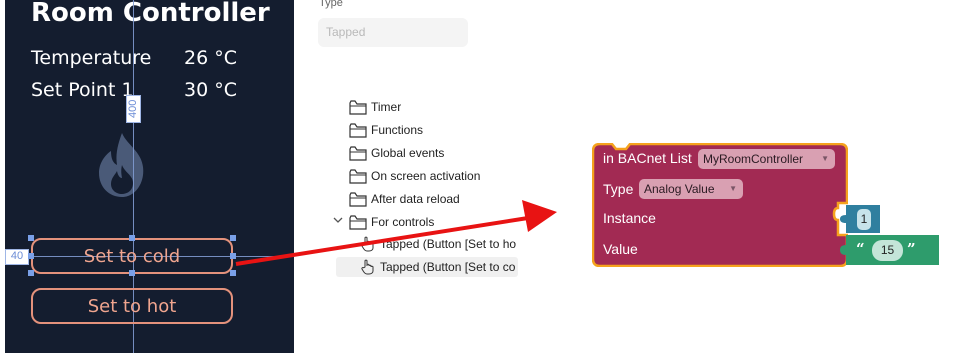  What do you see at coordinates (210, 58) in the screenshot?
I see `temperature-value: 26 °C` at bounding box center [210, 58].